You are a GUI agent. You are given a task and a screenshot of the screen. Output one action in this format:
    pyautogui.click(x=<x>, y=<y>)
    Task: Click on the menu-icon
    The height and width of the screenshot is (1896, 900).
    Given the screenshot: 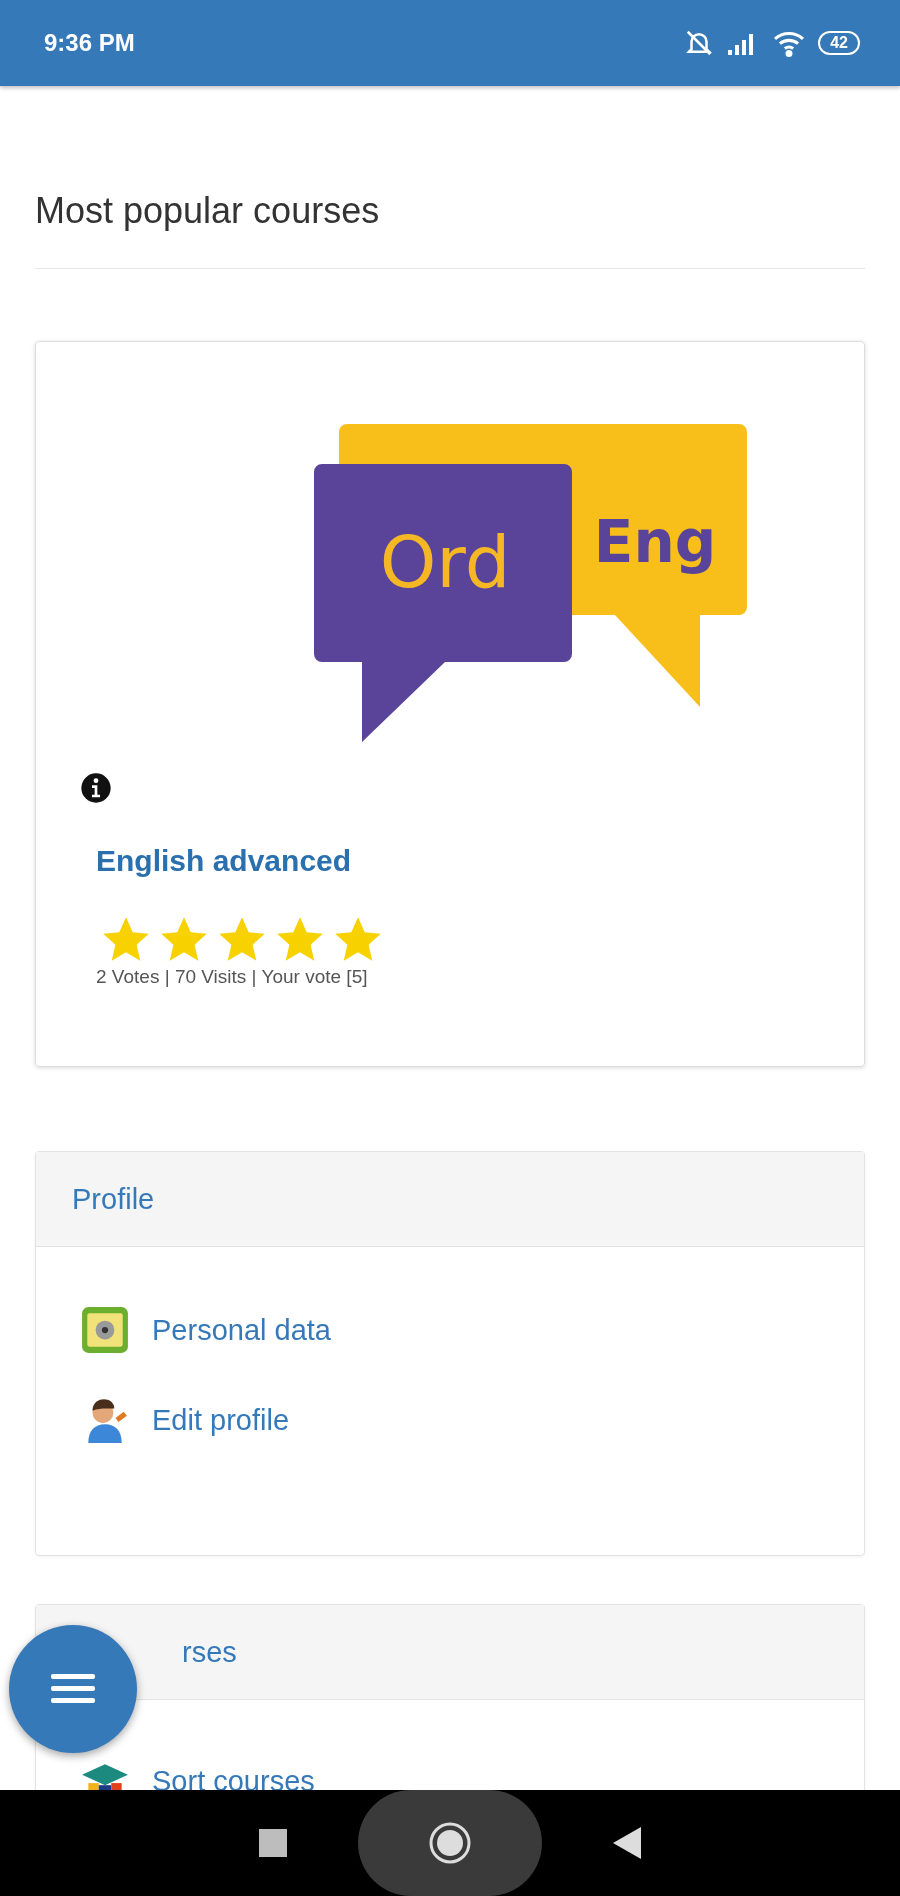 What is the action you would take?
    pyautogui.click(x=73, y=1689)
    